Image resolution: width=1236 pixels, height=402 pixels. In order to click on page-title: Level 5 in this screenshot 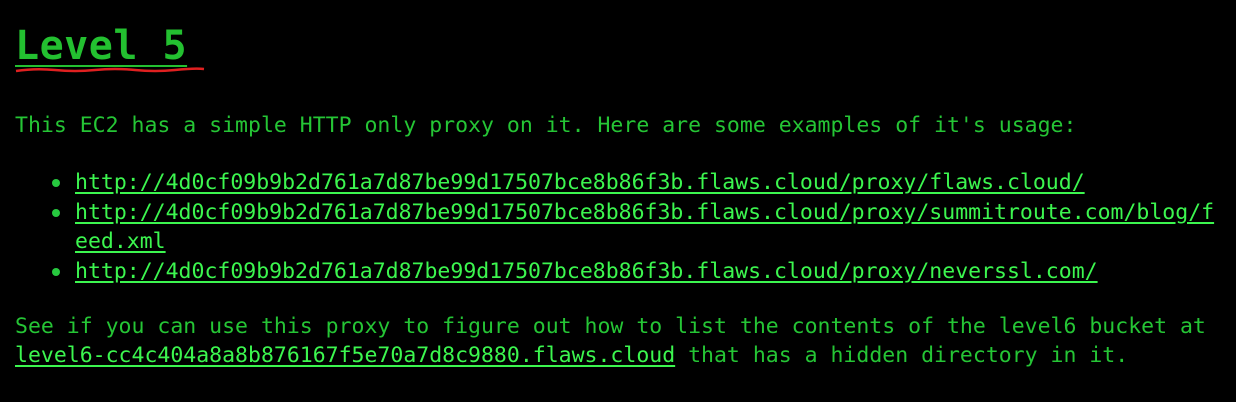, I will do `click(101, 46)`.